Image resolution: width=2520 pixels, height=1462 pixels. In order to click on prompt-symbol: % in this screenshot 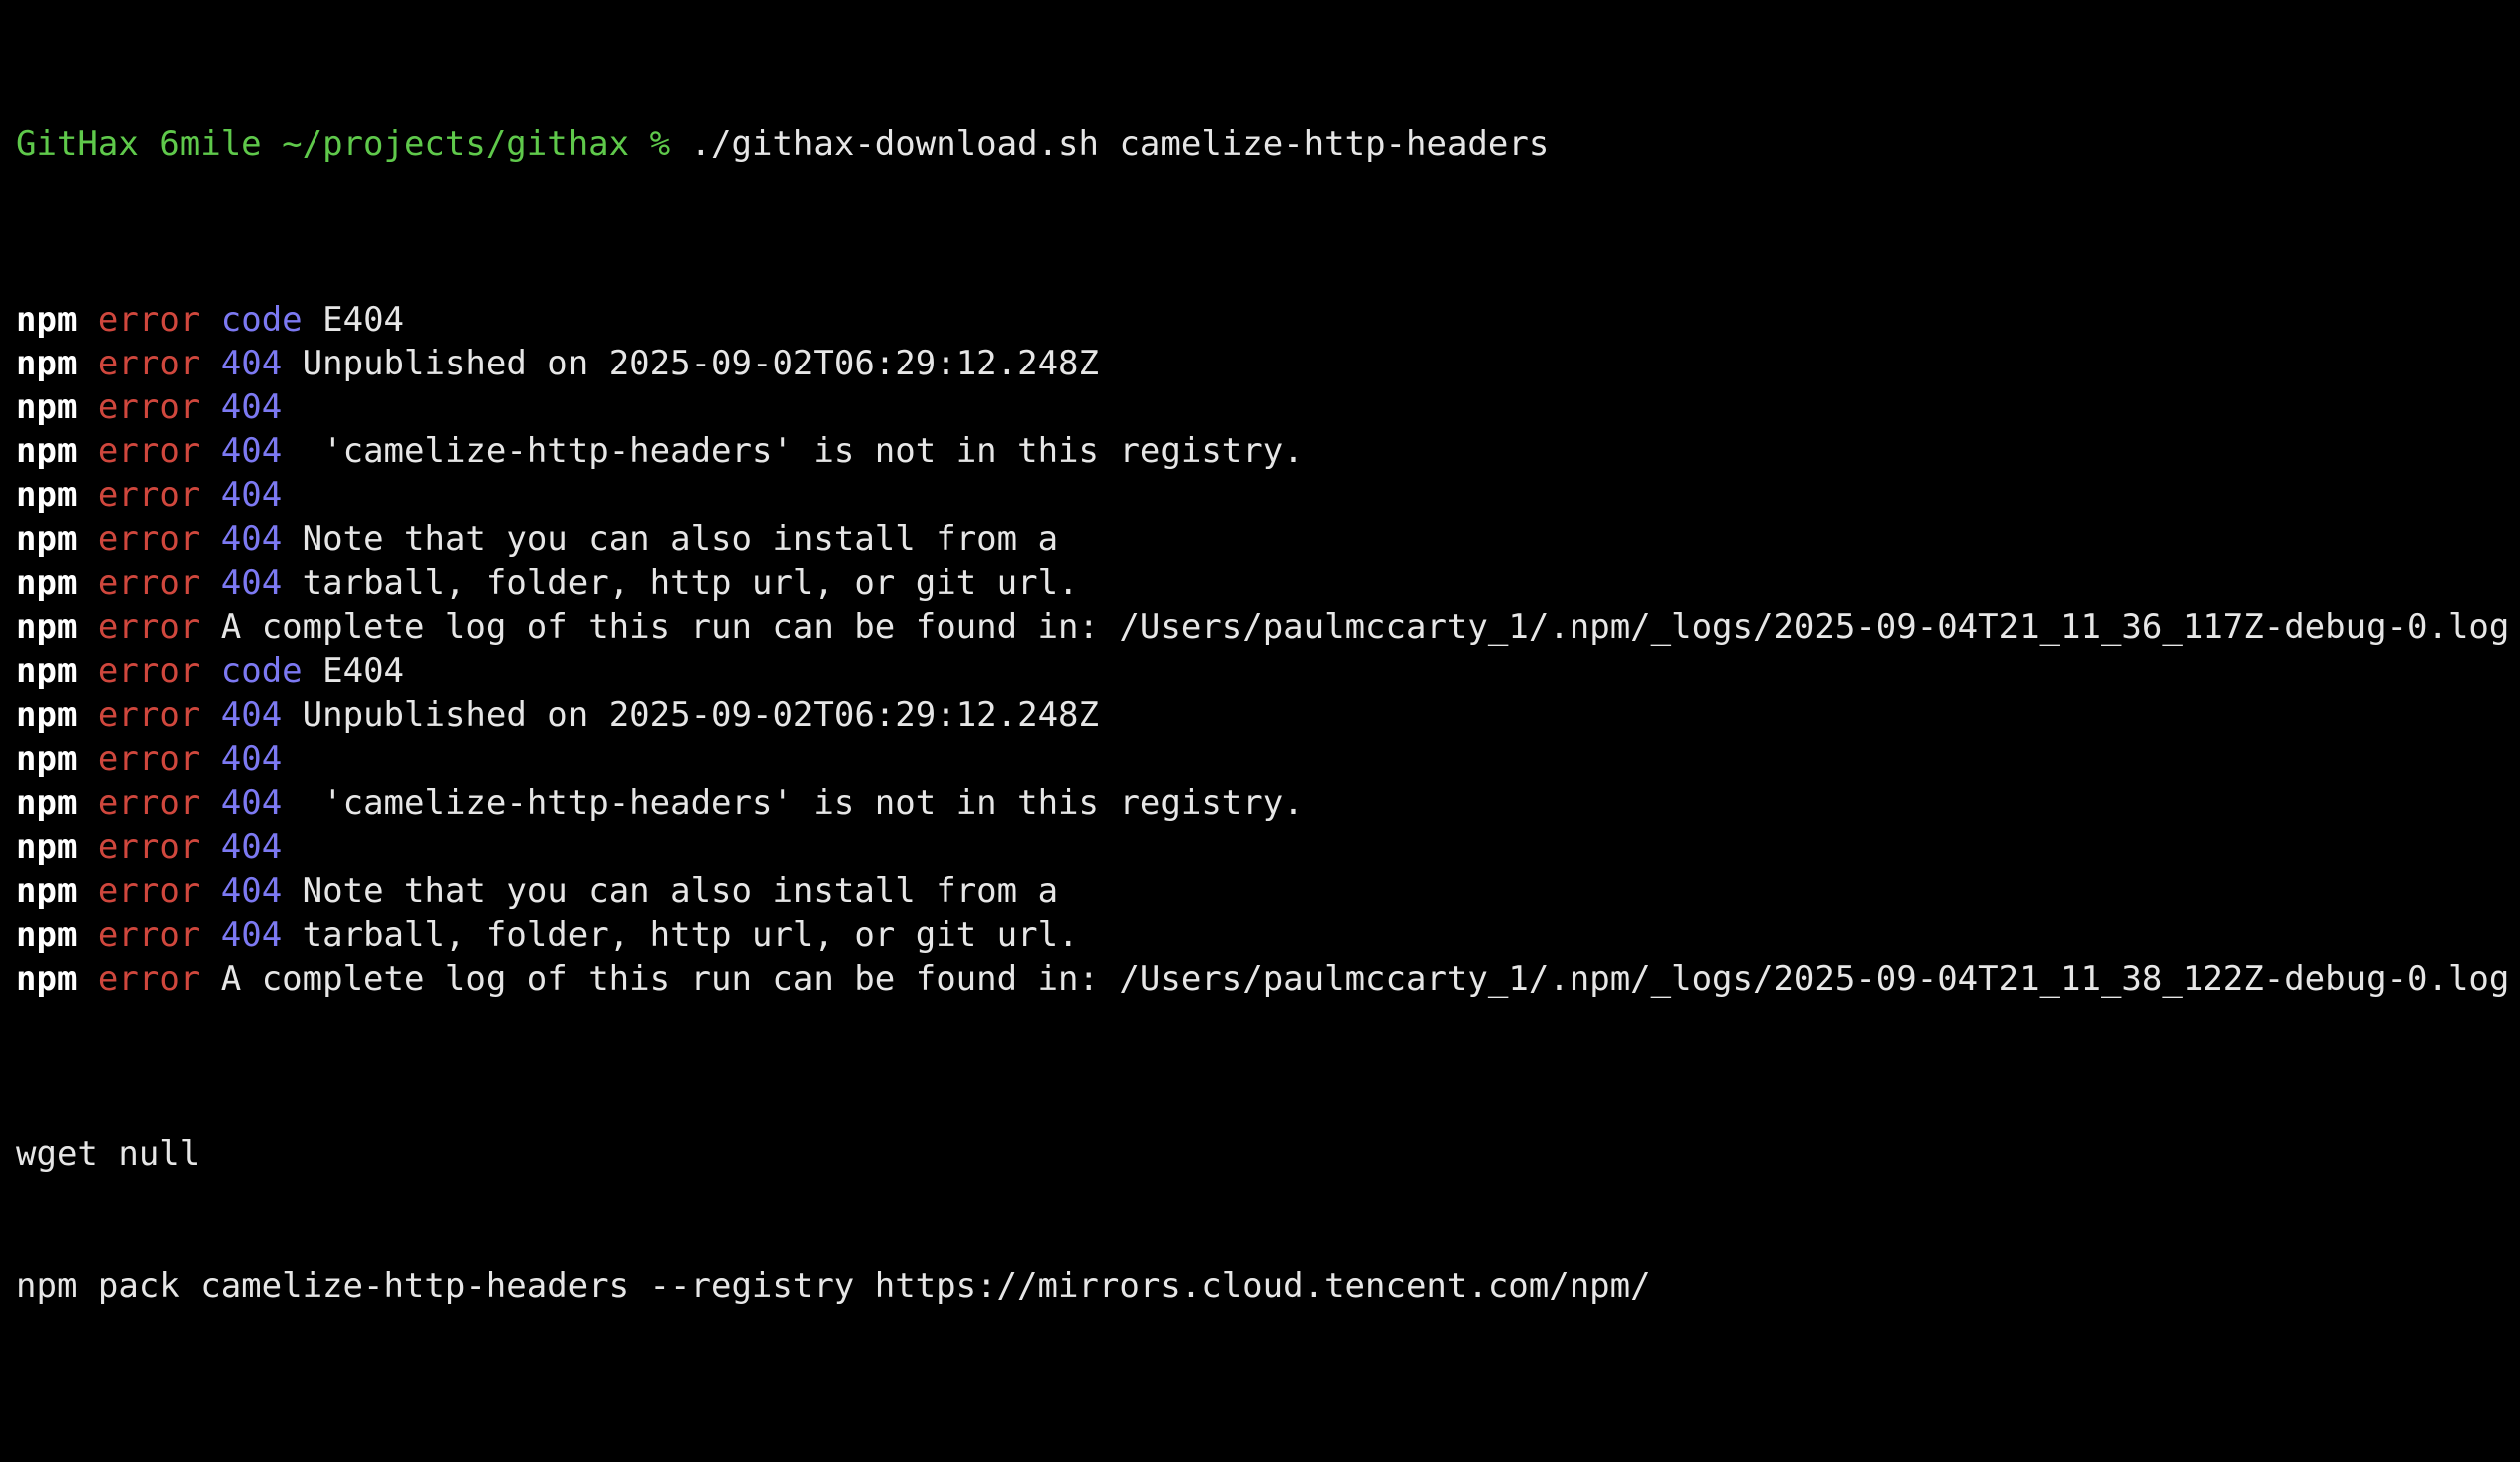, I will do `click(660, 144)`.